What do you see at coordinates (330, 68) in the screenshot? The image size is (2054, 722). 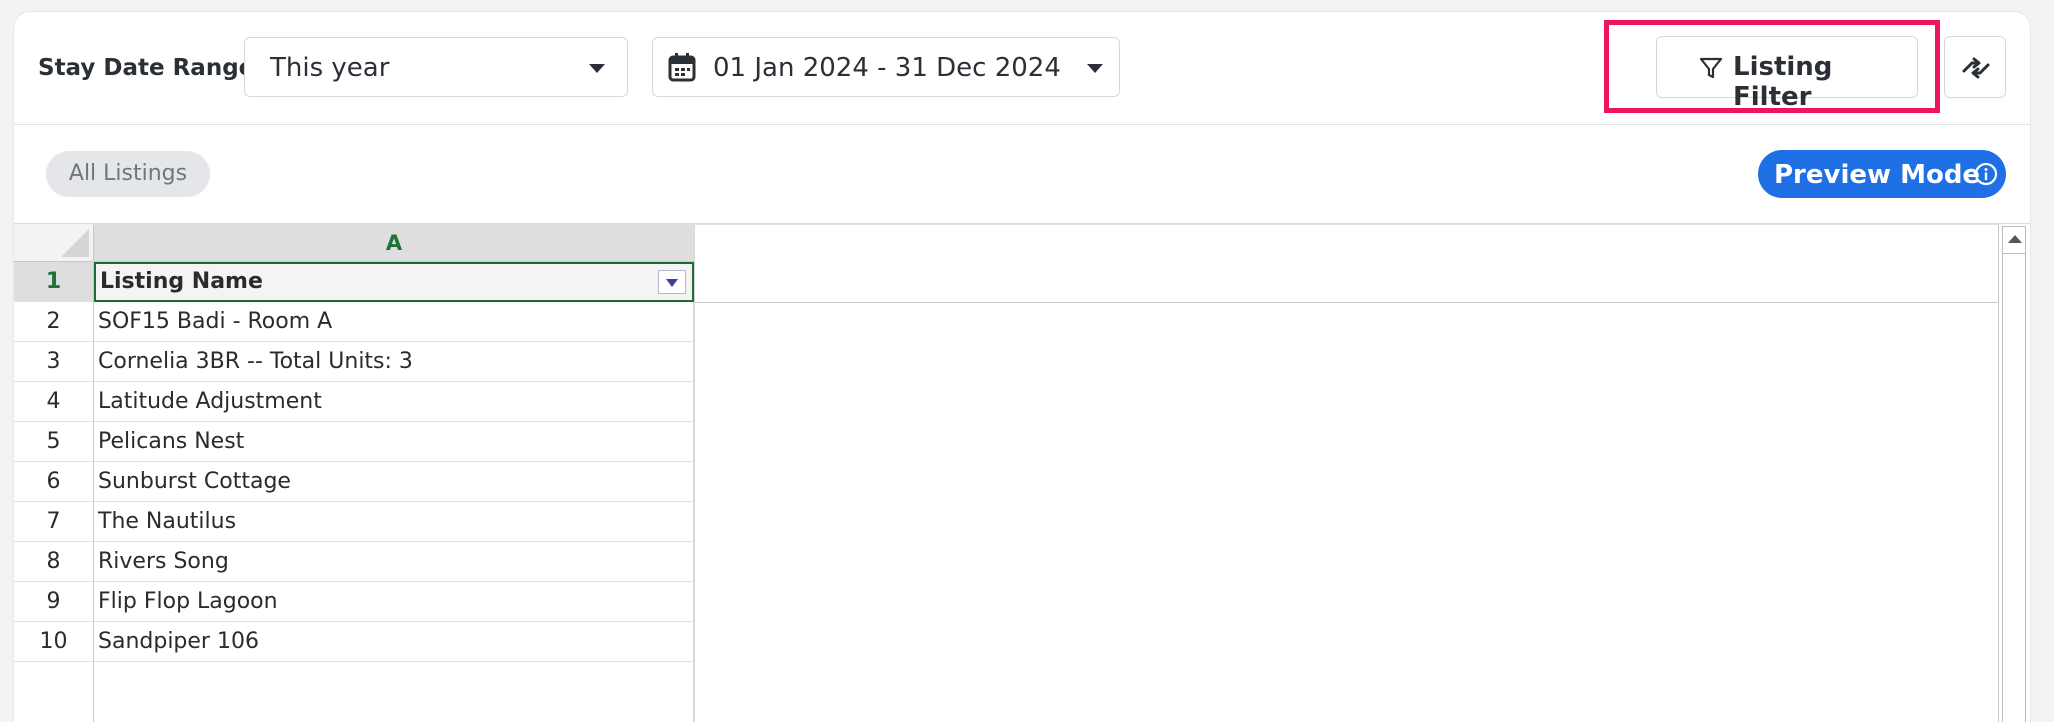 I see `period-select-value: This year` at bounding box center [330, 68].